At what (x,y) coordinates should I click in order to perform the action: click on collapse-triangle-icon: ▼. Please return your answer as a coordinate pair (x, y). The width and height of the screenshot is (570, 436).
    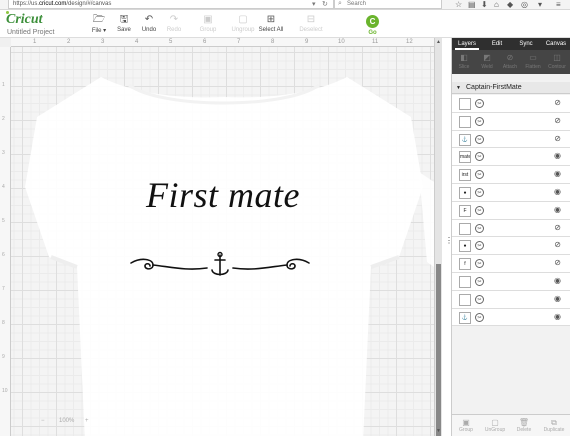
    Looking at the image, I should click on (458, 88).